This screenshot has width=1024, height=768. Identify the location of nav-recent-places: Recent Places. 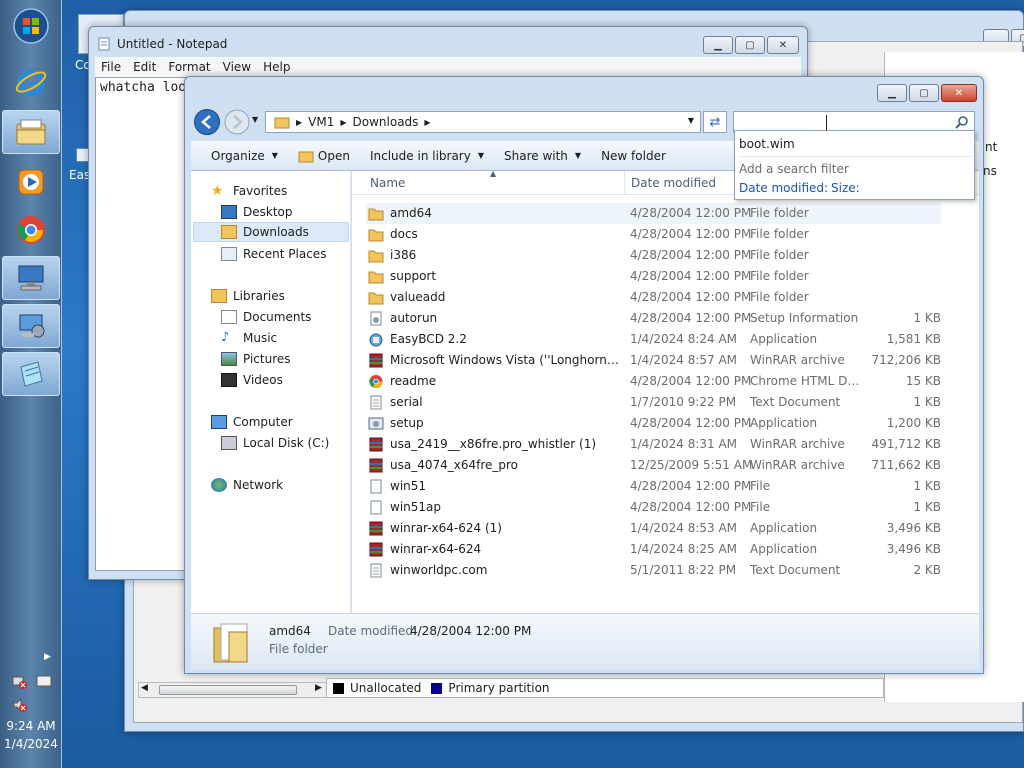
(273, 254).